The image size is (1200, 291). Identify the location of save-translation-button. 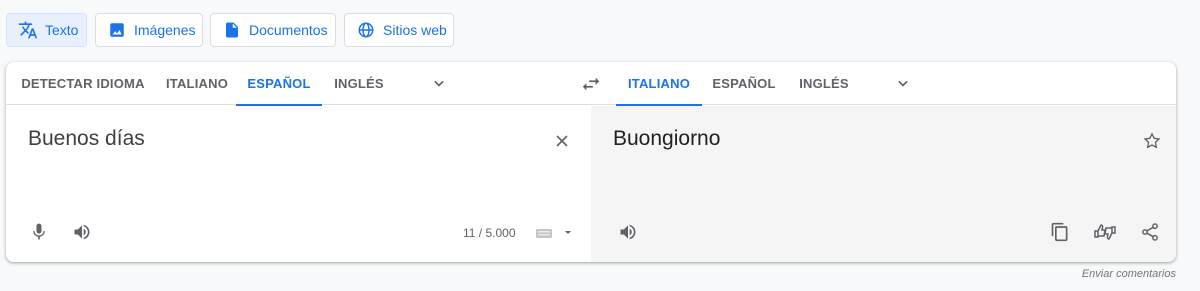
(1152, 141).